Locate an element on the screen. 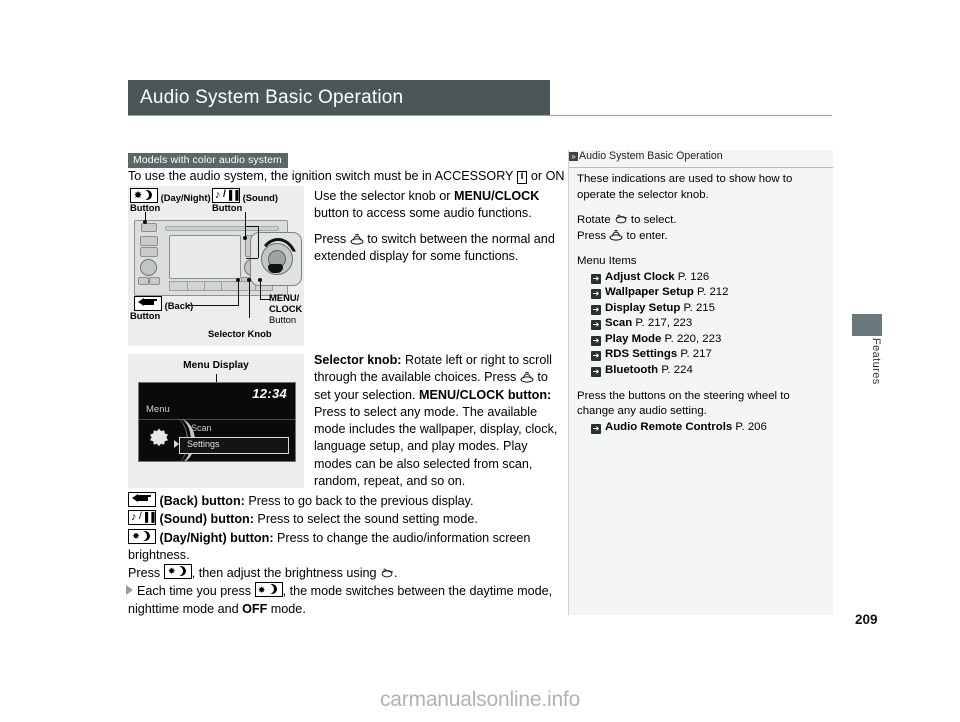 The image size is (960, 722). p3-bold: Selector knob: is located at coordinates (358, 360).